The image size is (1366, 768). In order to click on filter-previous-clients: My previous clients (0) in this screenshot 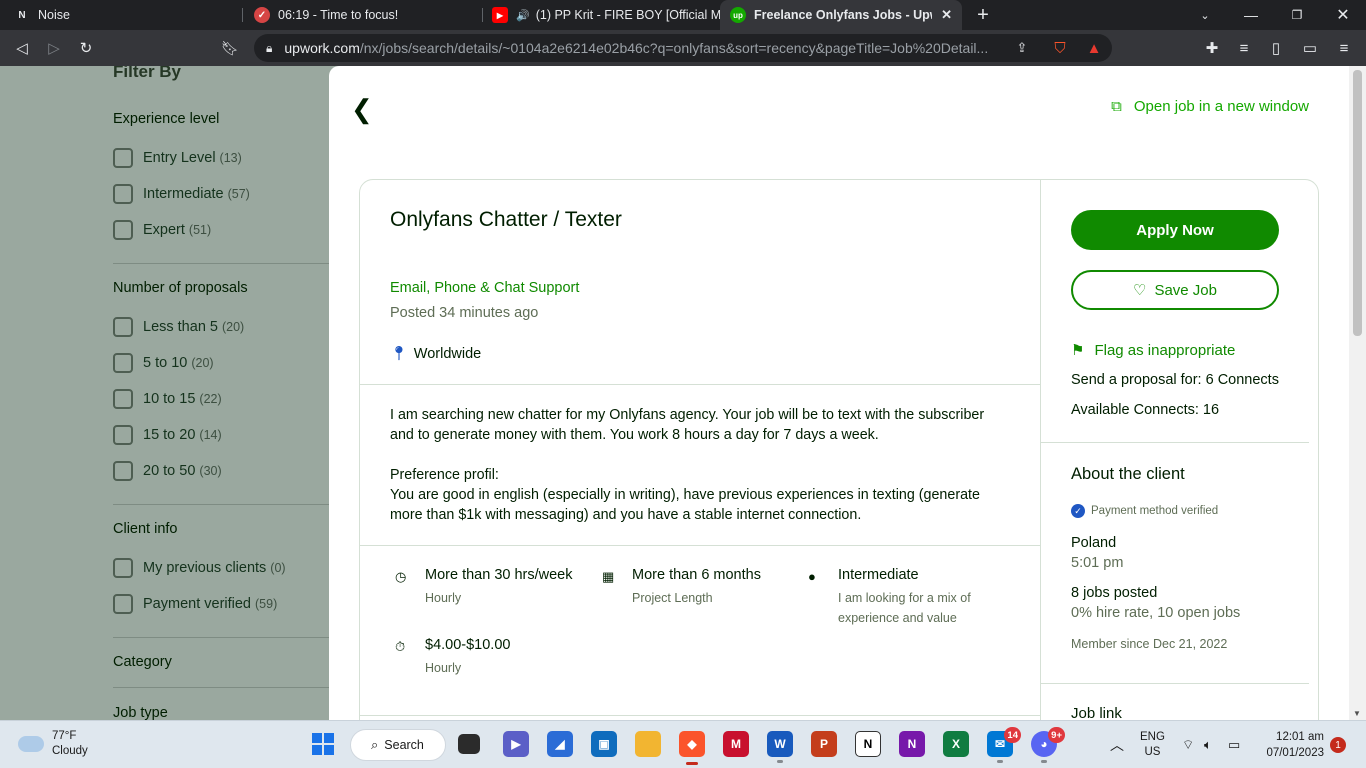, I will do `click(199, 568)`.